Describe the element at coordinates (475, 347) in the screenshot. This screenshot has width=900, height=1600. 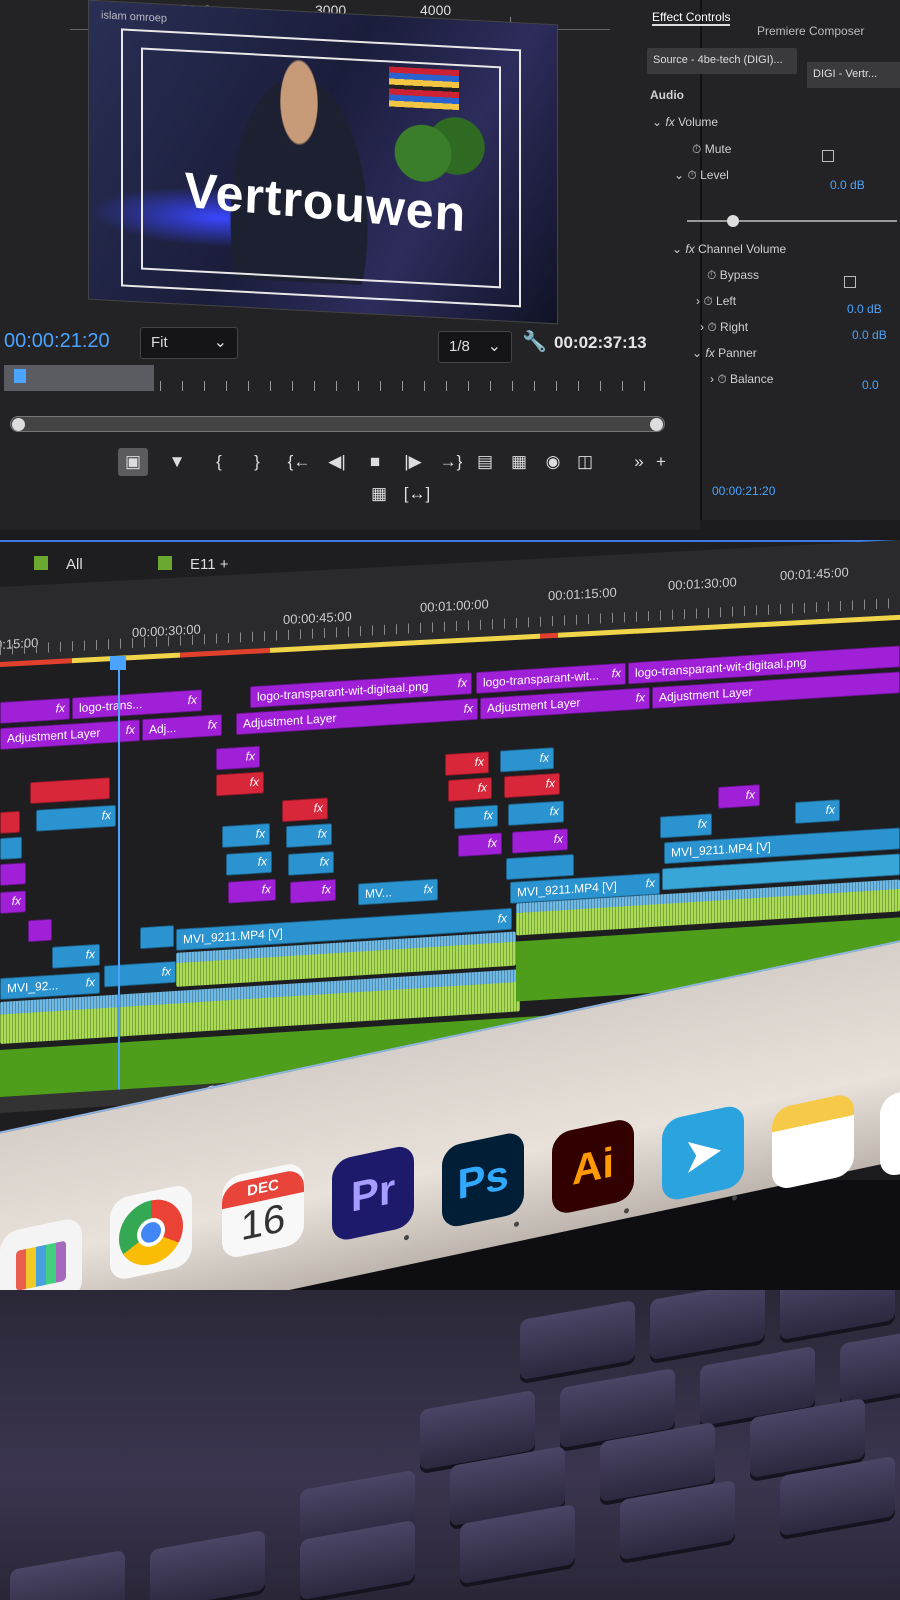
I see `playback-resolution-dropdown: 1/8 ⌄` at that location.